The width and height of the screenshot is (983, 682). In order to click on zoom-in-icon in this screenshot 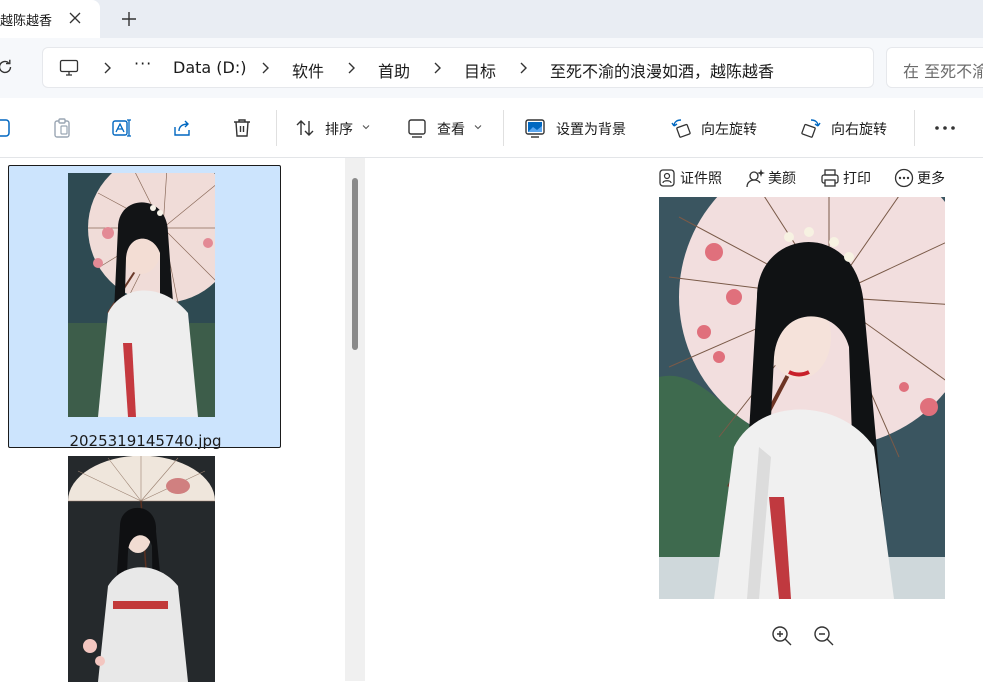, I will do `click(782, 636)`.